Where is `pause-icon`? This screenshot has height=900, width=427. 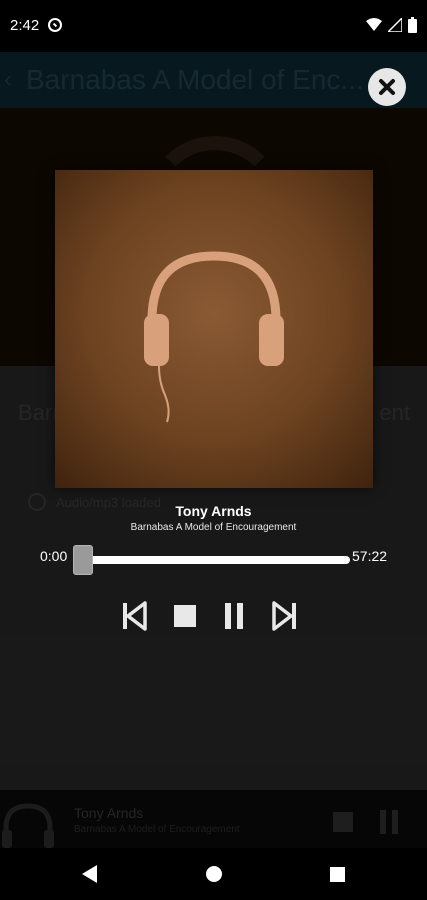 pause-icon is located at coordinates (234, 616).